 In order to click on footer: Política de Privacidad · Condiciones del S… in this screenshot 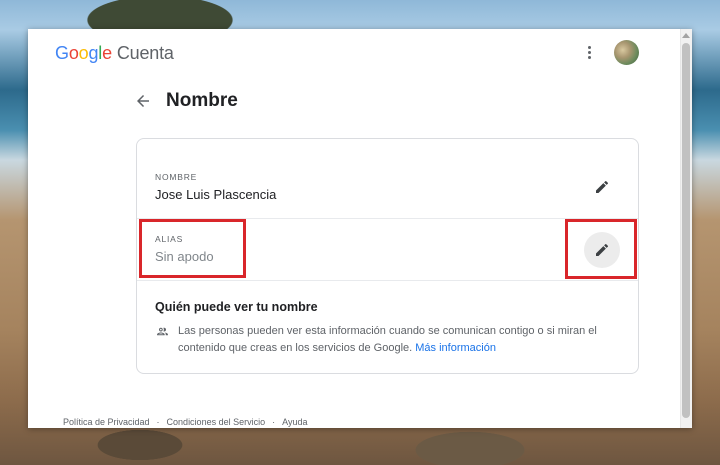, I will do `click(185, 422)`.